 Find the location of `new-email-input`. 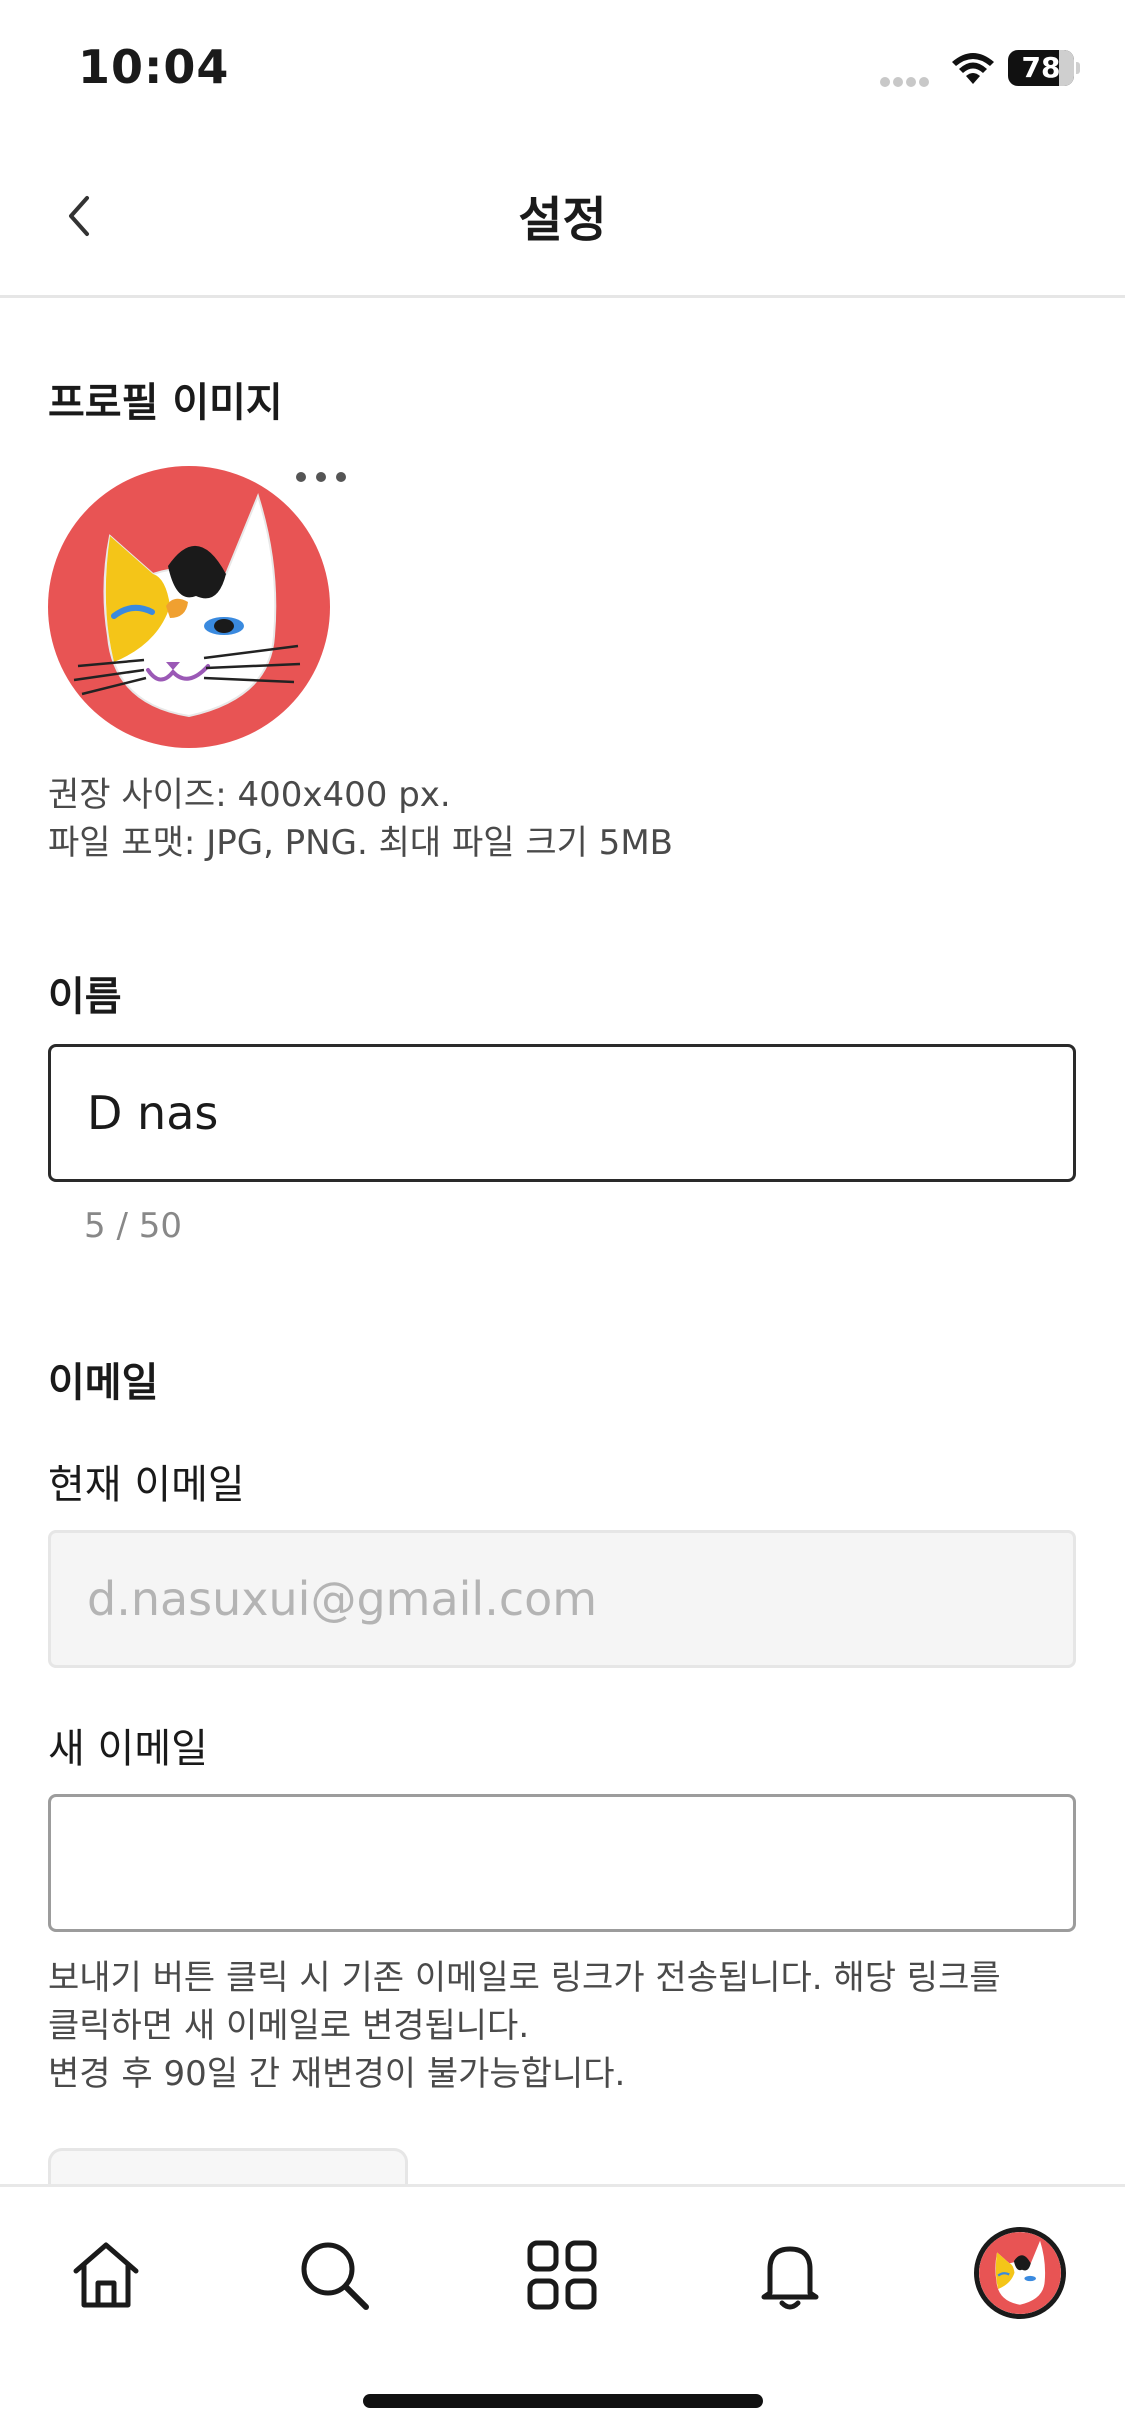

new-email-input is located at coordinates (562, 1863).